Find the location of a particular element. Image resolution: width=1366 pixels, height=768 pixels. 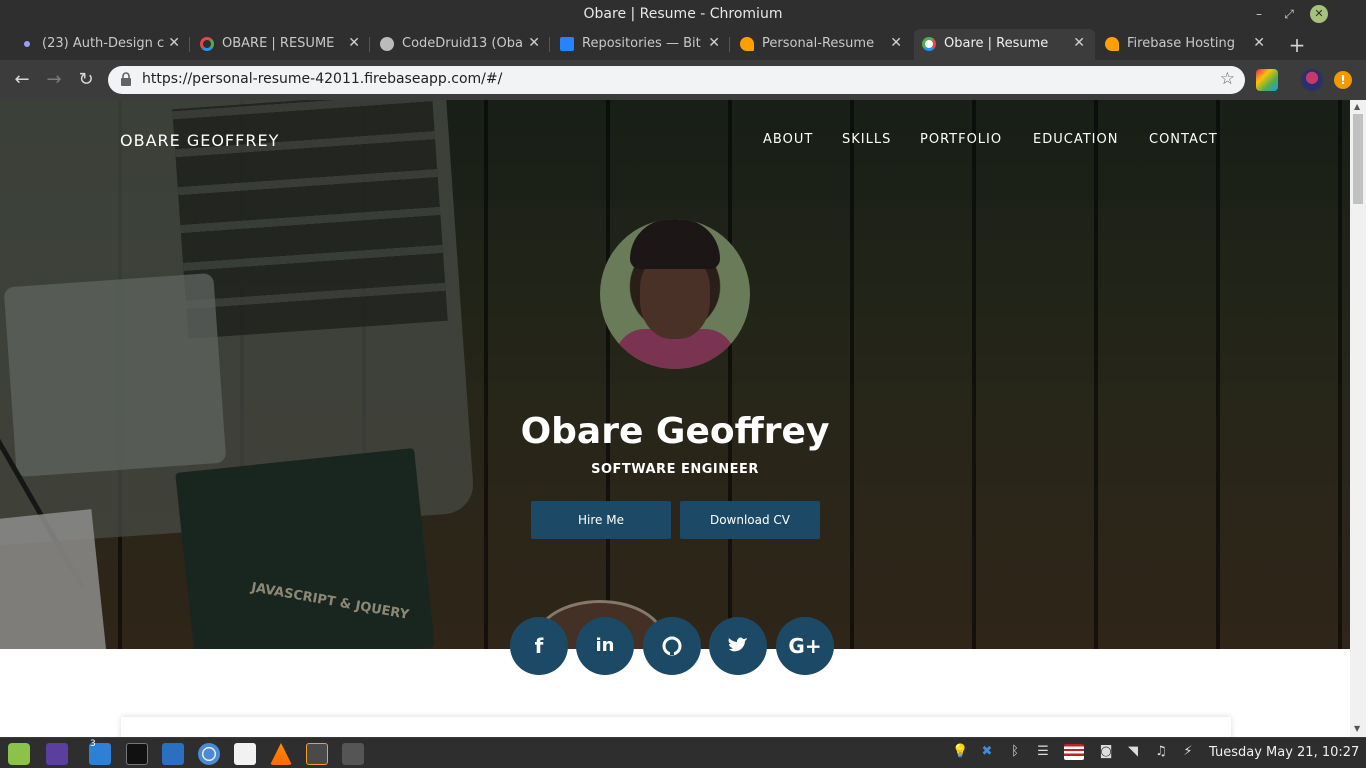

reload-icon: ↻ is located at coordinates (86, 80).